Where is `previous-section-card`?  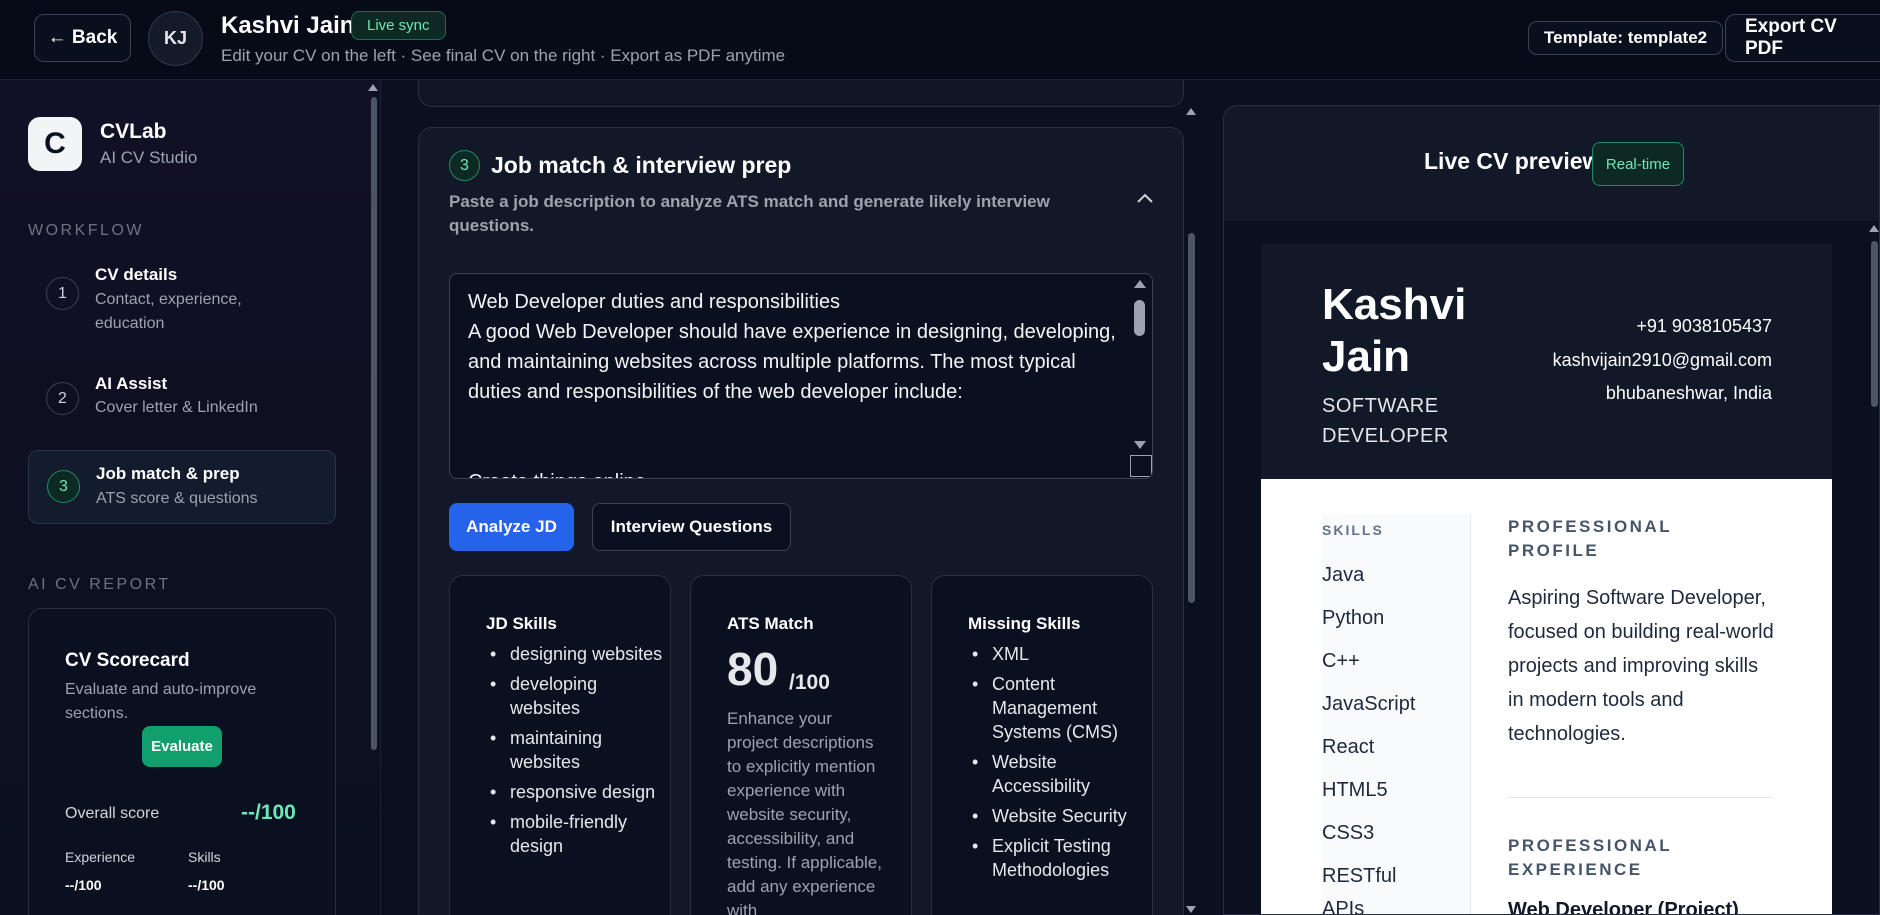 previous-section-card is located at coordinates (801, 93).